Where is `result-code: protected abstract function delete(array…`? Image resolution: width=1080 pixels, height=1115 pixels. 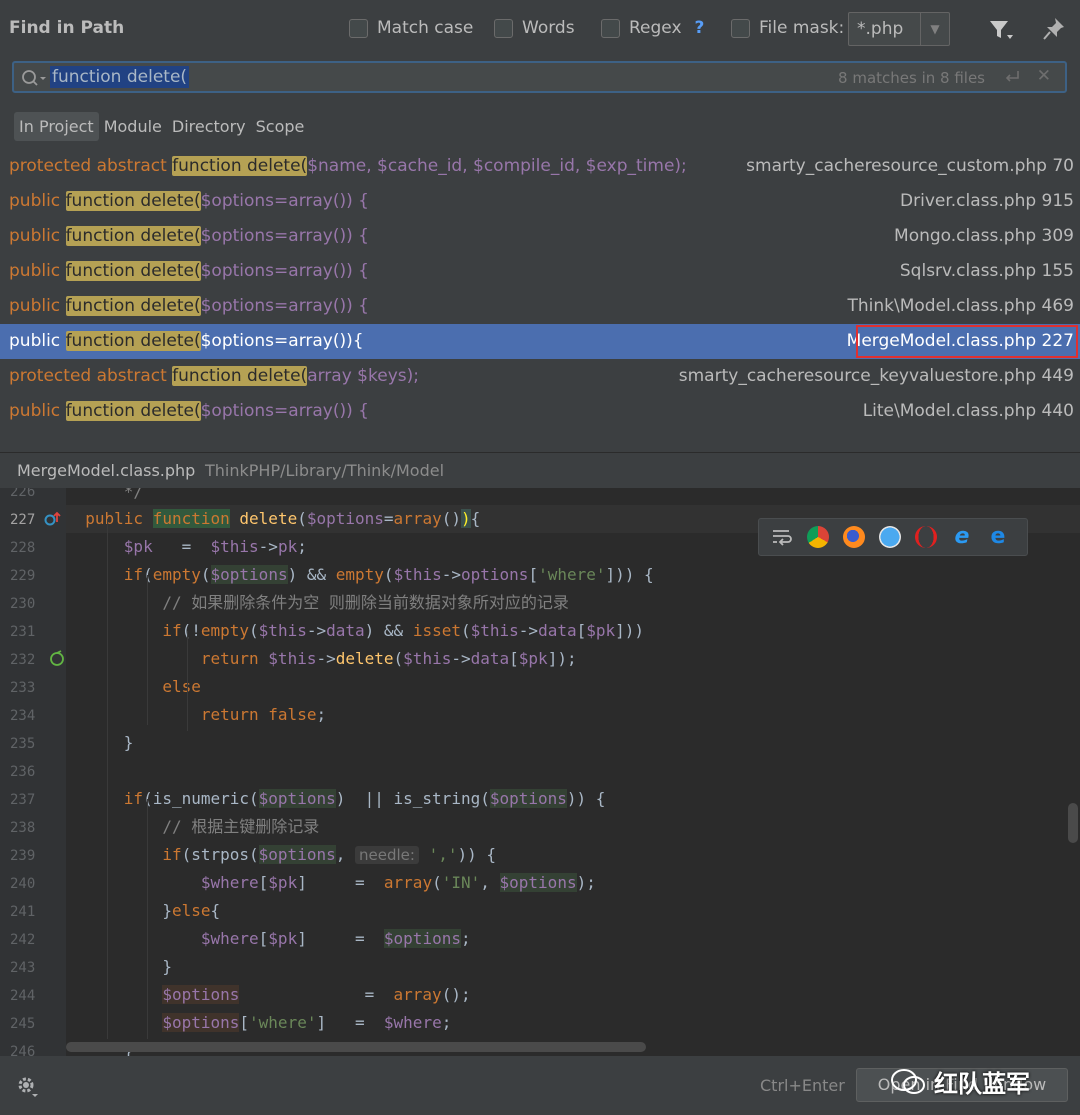 result-code: protected abstract function delete(array… is located at coordinates (214, 376).